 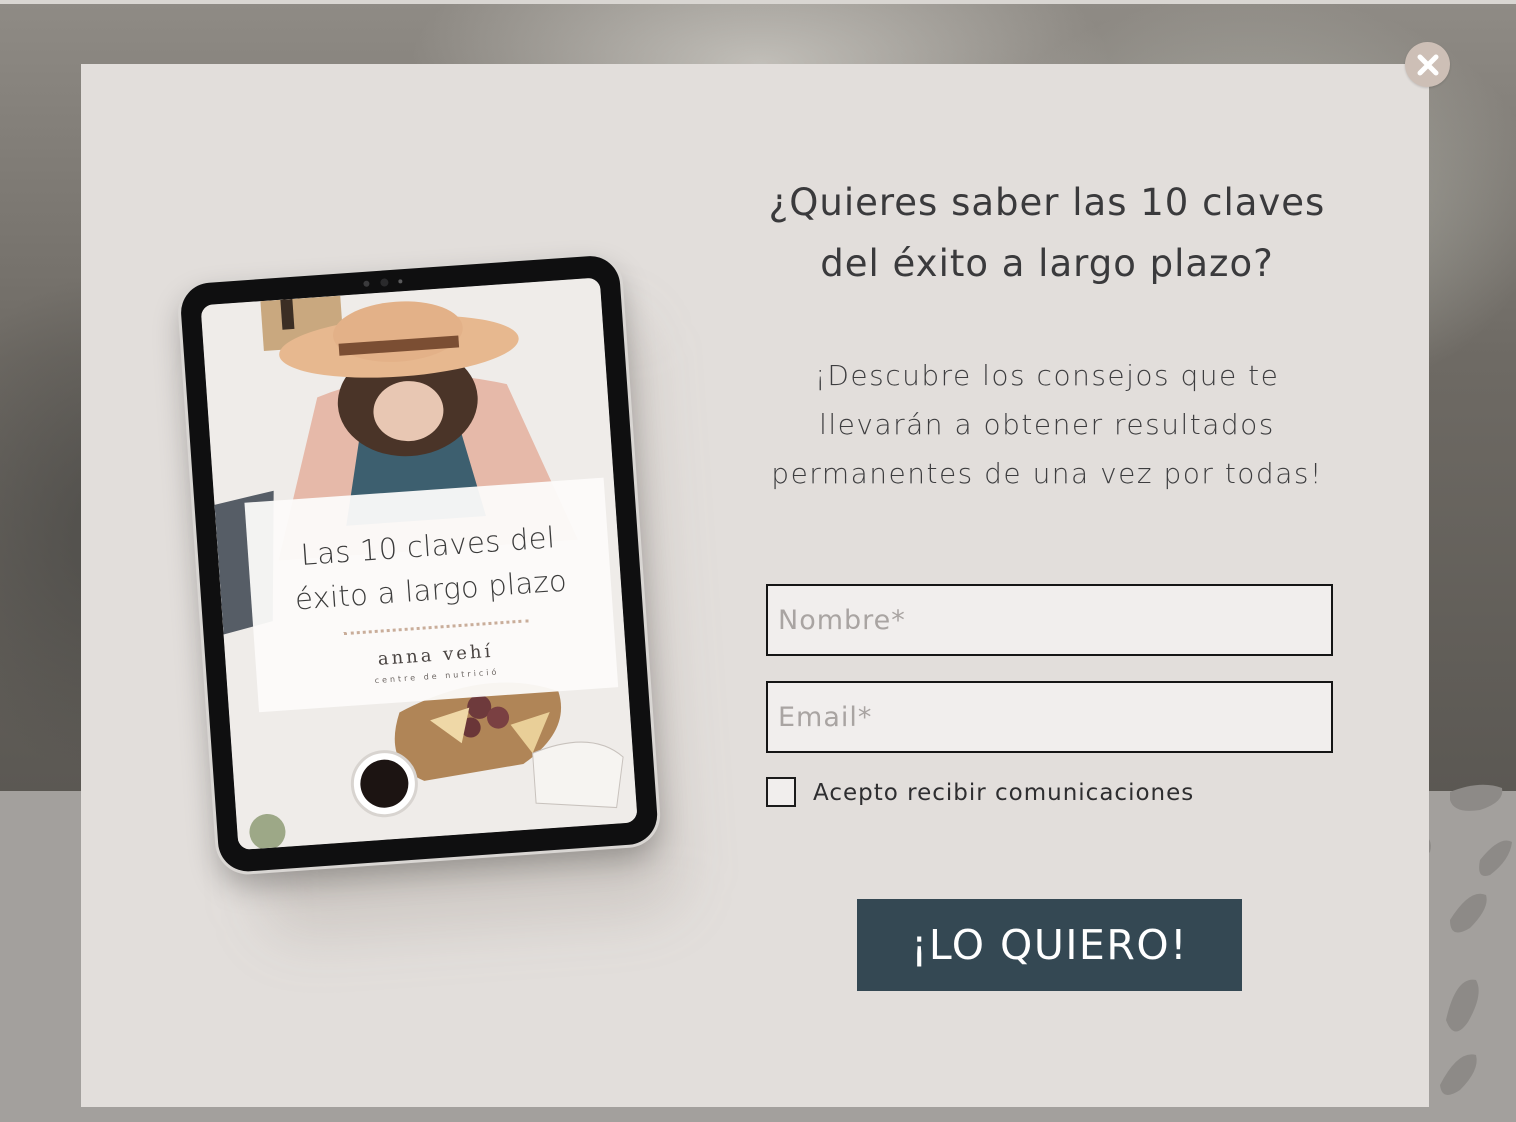 What do you see at coordinates (1003, 793) in the screenshot?
I see `consent-label: Acepto recibir comunicaciones` at bounding box center [1003, 793].